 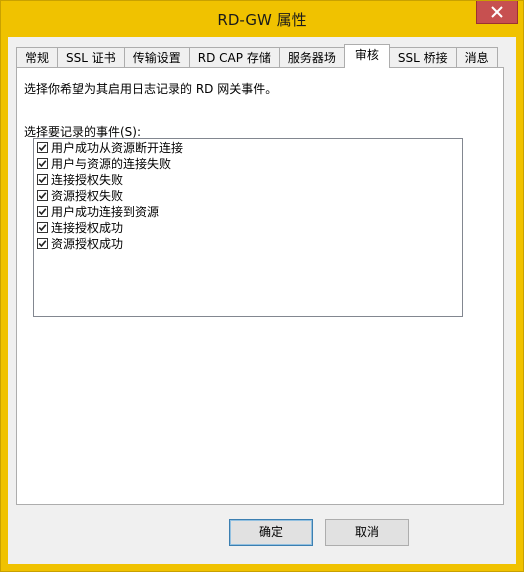 What do you see at coordinates (234, 57) in the screenshot?
I see `tab-rd-cap-store: RD CAP 存储` at bounding box center [234, 57].